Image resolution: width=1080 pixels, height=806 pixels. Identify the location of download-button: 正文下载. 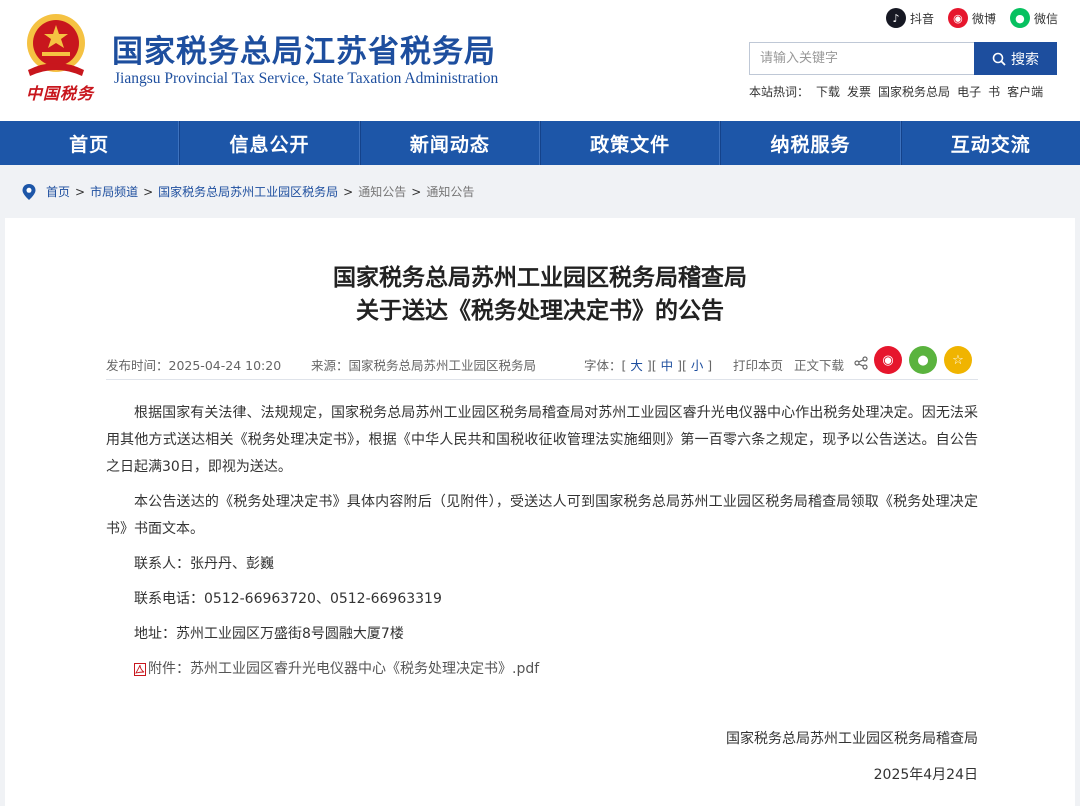
(819, 364).